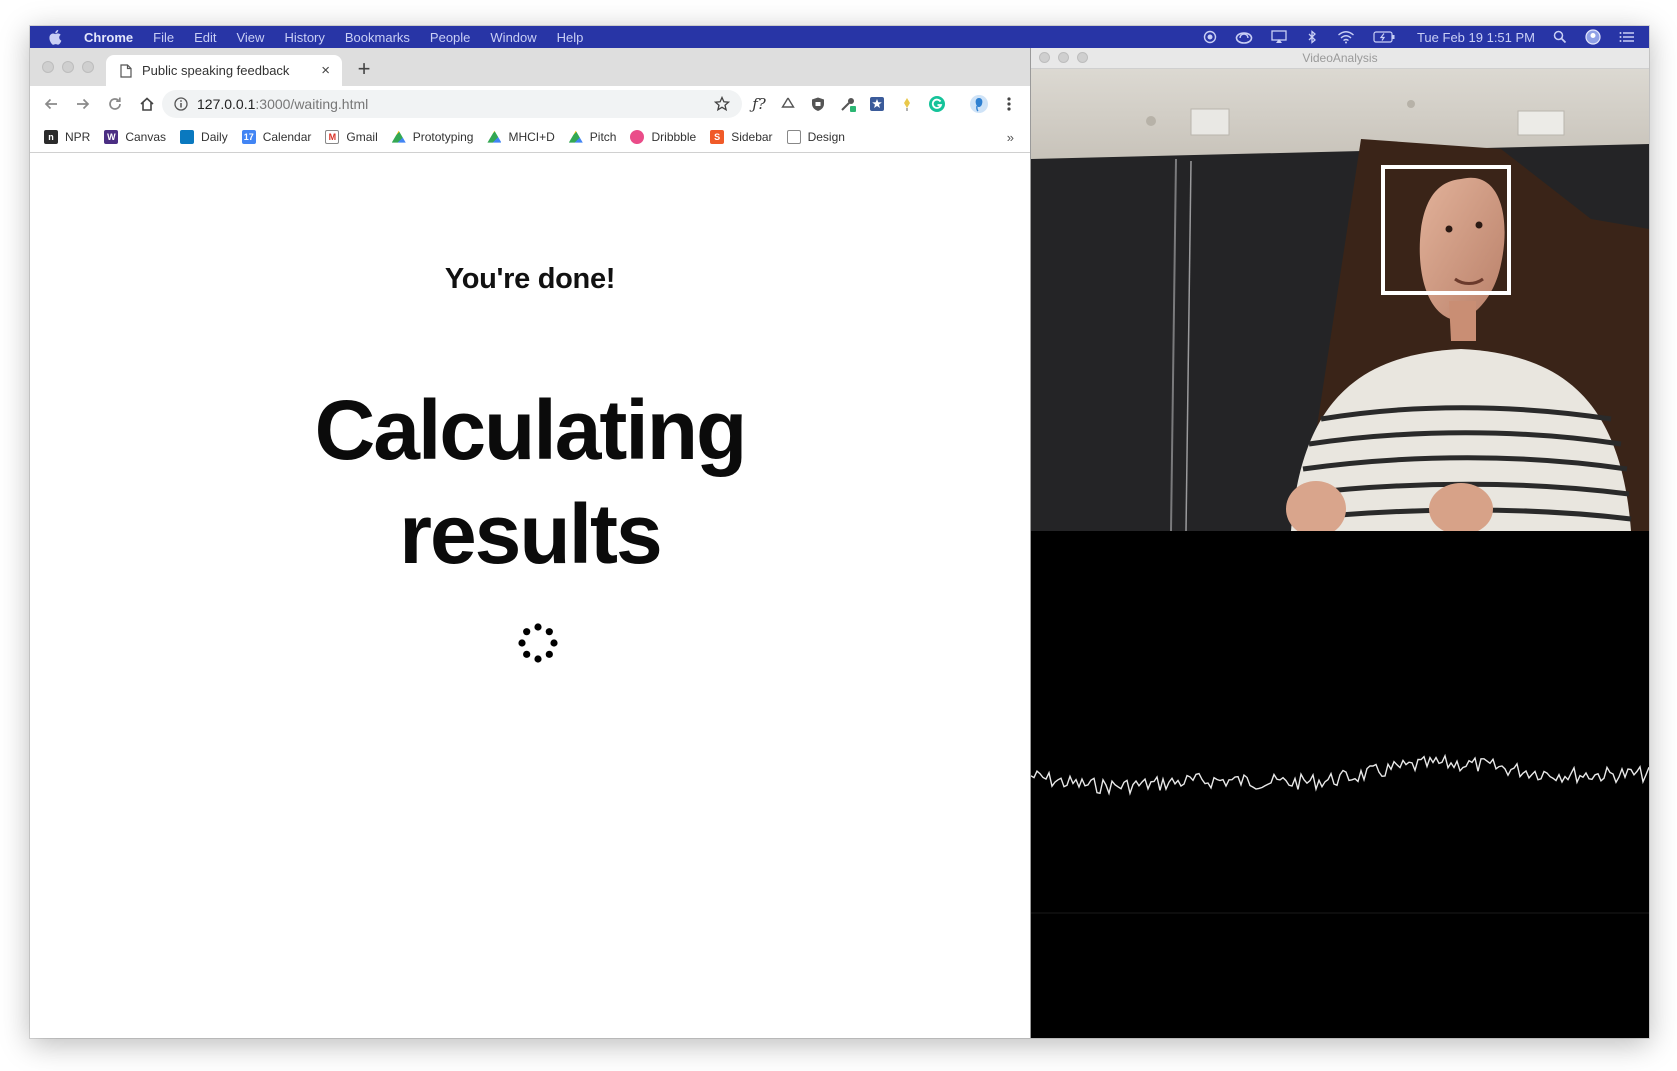 The width and height of the screenshot is (1677, 1071). Describe the element at coordinates (1446, 230) in the screenshot. I see `face-detection-box` at that location.